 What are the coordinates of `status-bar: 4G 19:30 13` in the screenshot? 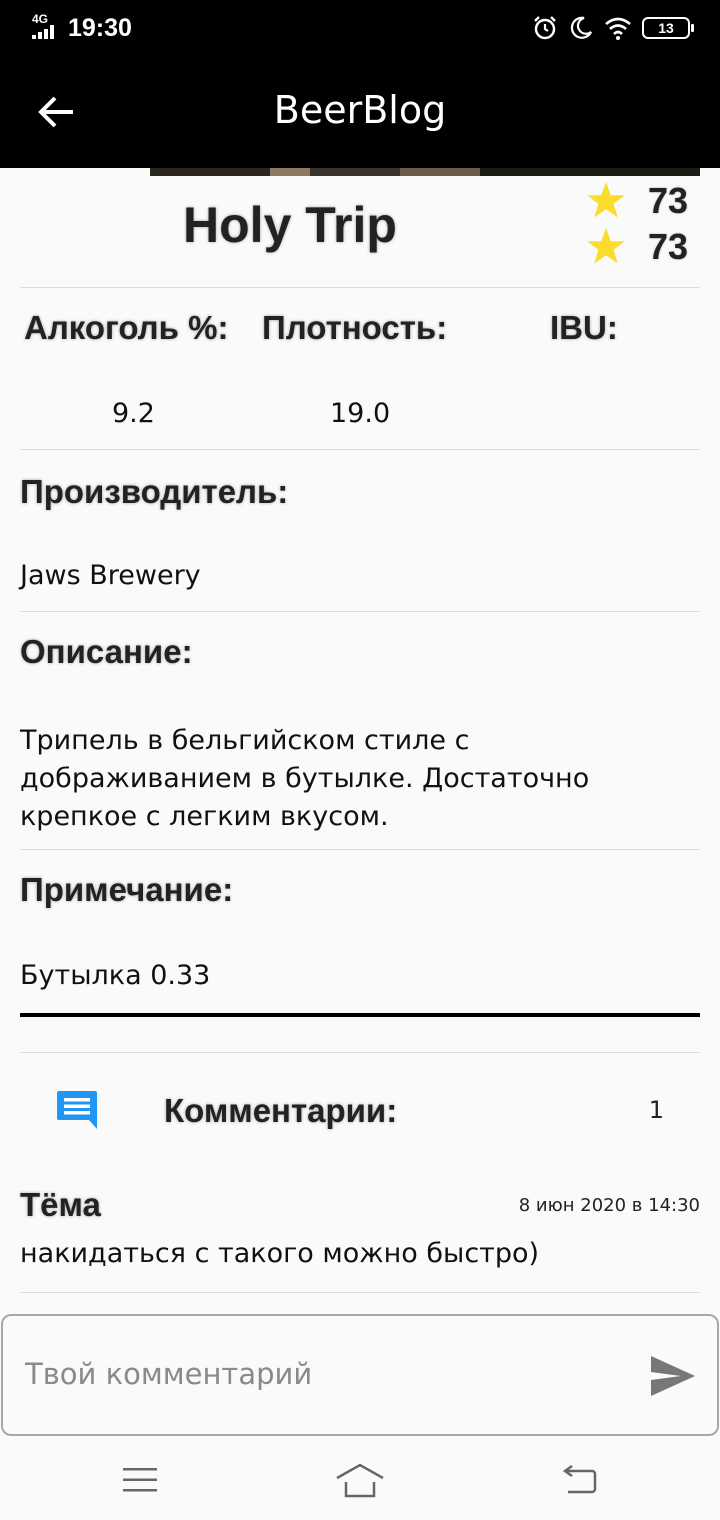 It's located at (360, 28).